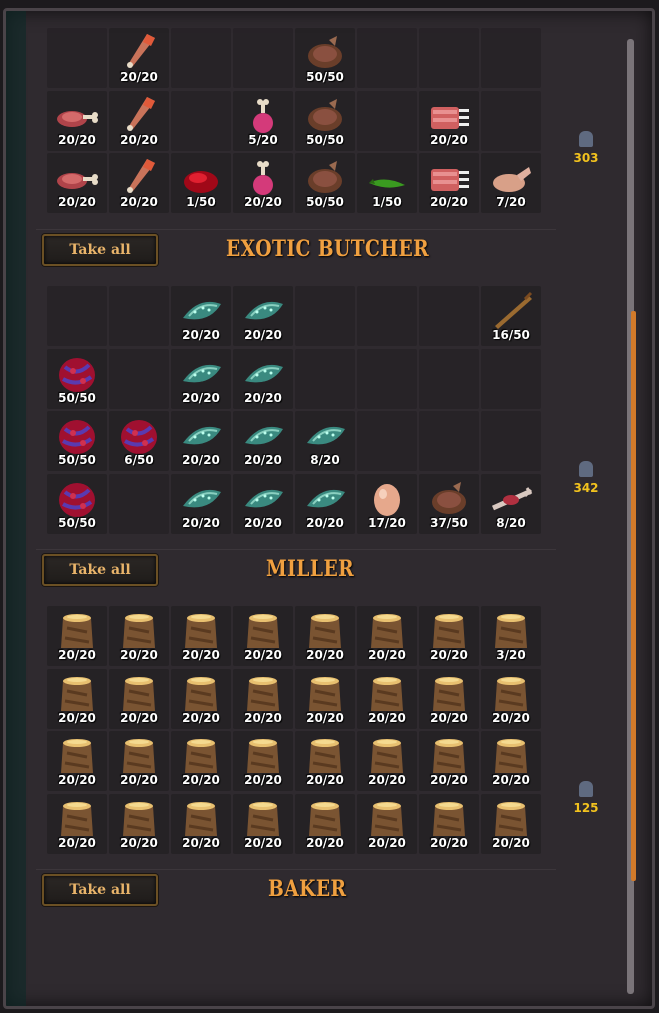 The height and width of the screenshot is (1013, 659). Describe the element at coordinates (511, 316) in the screenshot. I see `inventory-slot: 16/50` at that location.